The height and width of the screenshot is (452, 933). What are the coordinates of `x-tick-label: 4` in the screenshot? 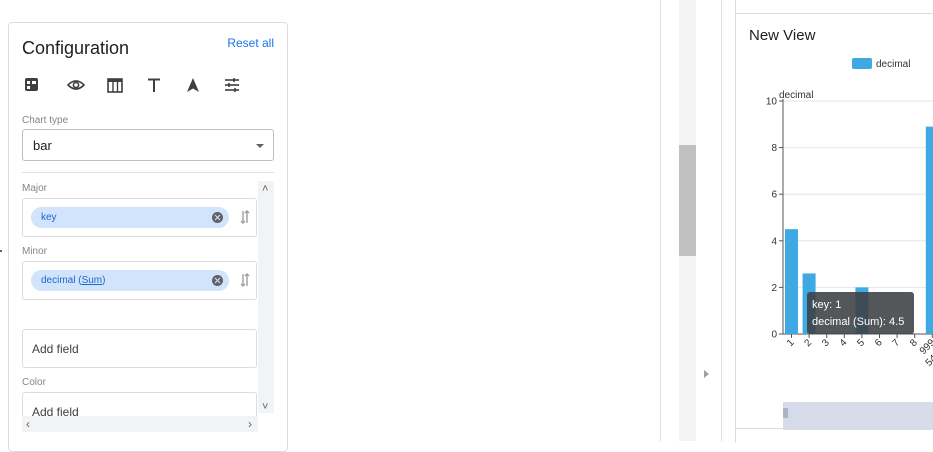 It's located at (844, 343).